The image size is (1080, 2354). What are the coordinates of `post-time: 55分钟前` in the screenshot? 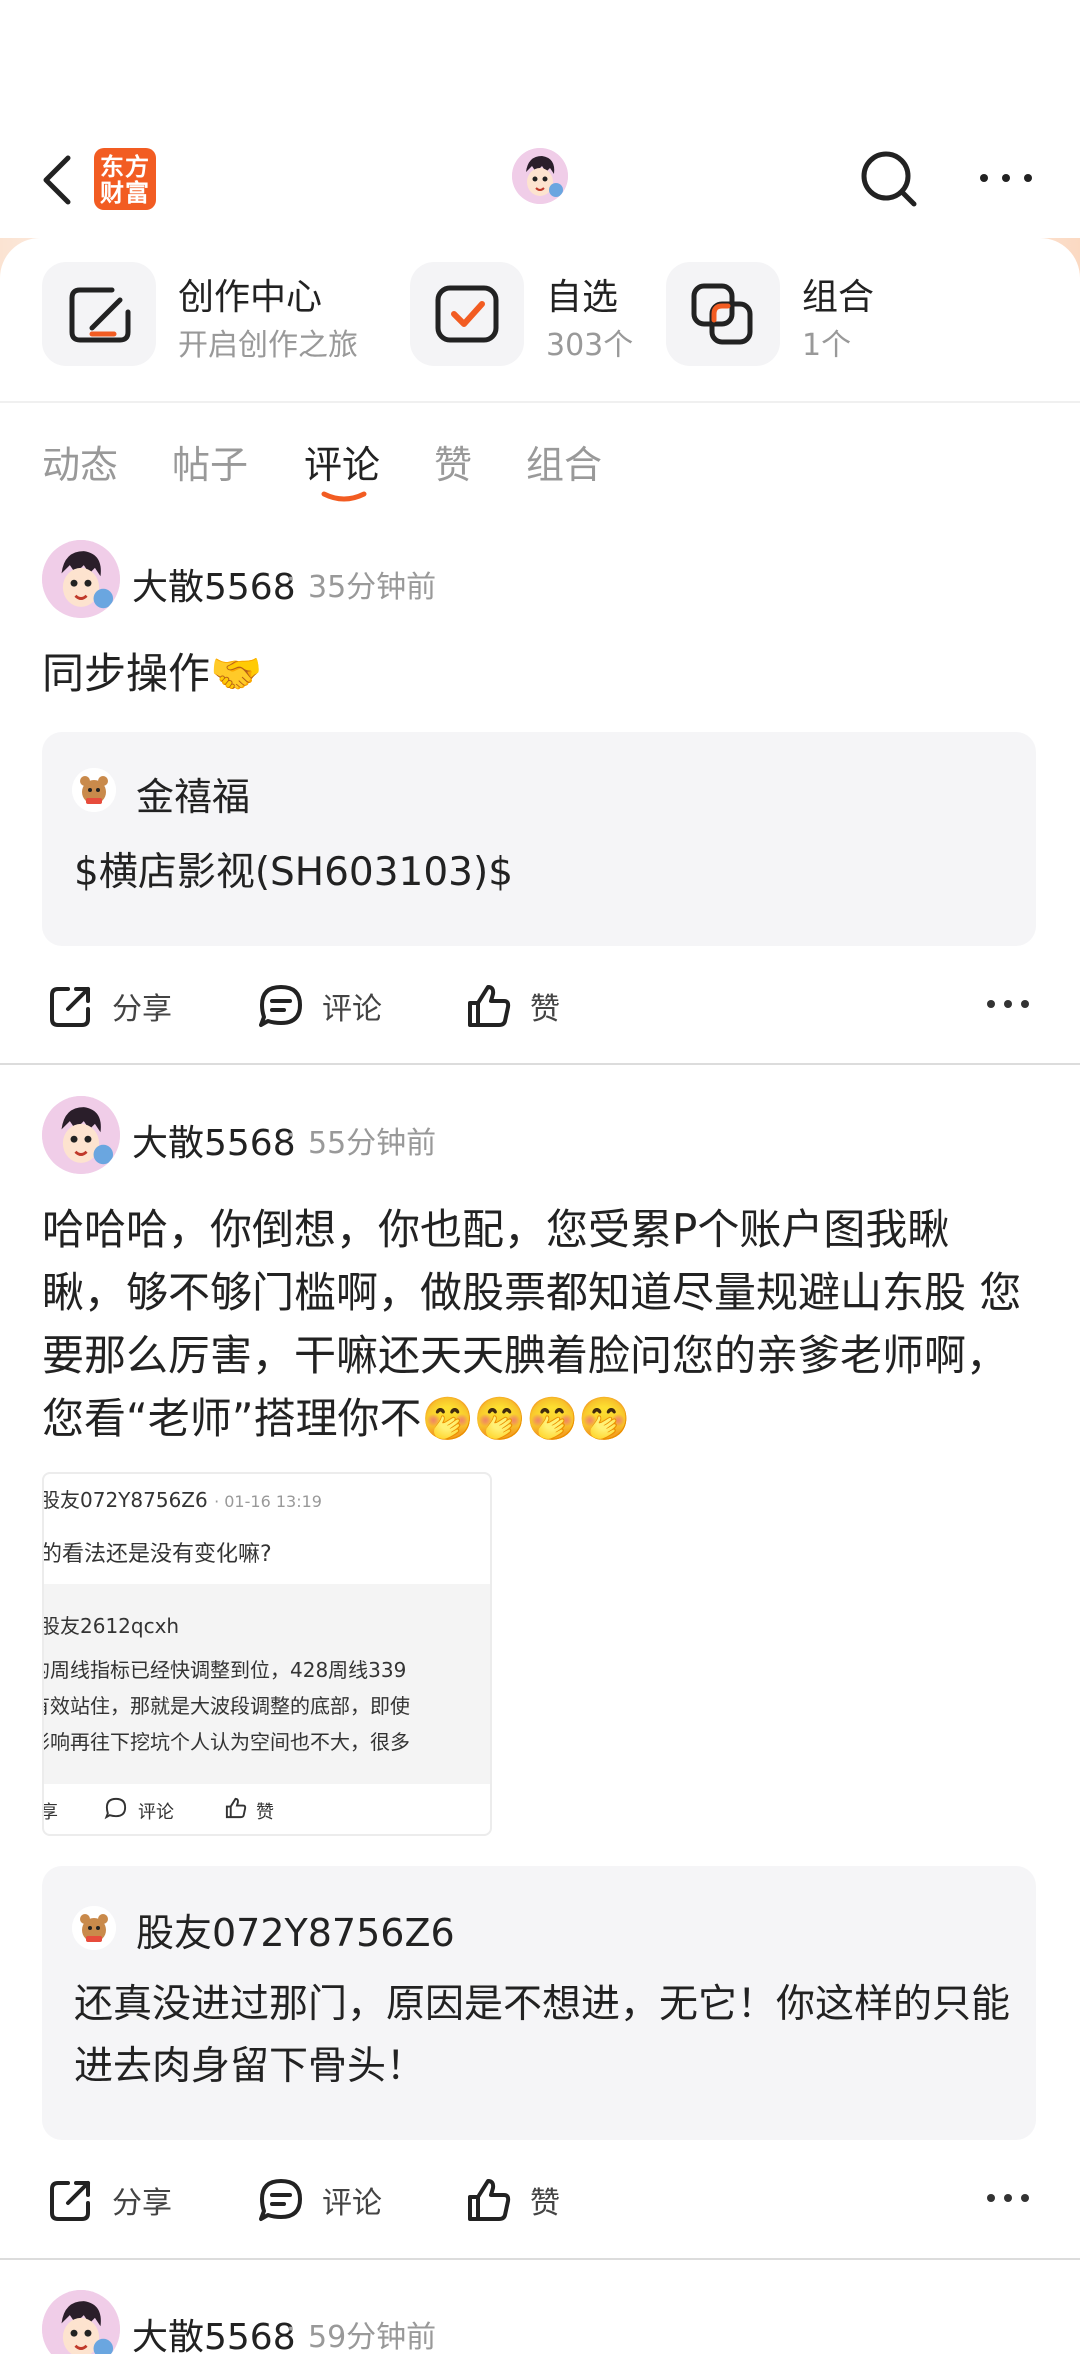 It's located at (372, 1143).